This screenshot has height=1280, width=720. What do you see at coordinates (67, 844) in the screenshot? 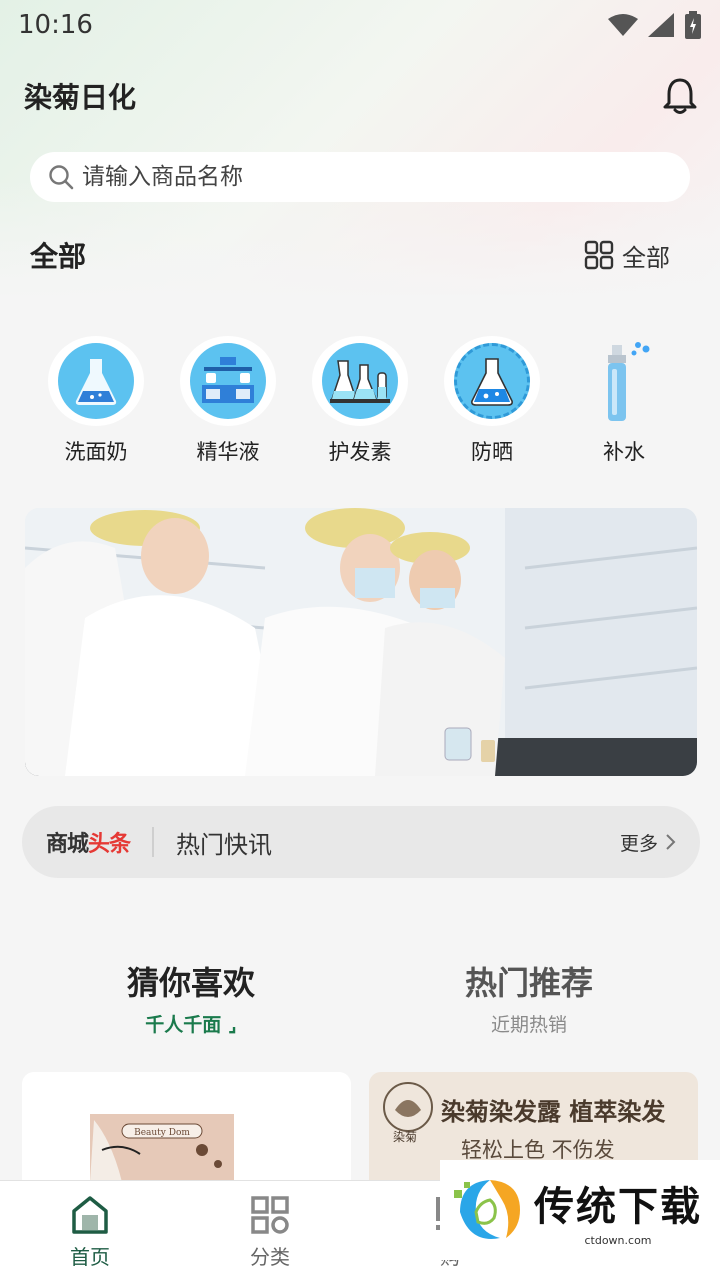
I see `news-brand-part1: 商城` at bounding box center [67, 844].